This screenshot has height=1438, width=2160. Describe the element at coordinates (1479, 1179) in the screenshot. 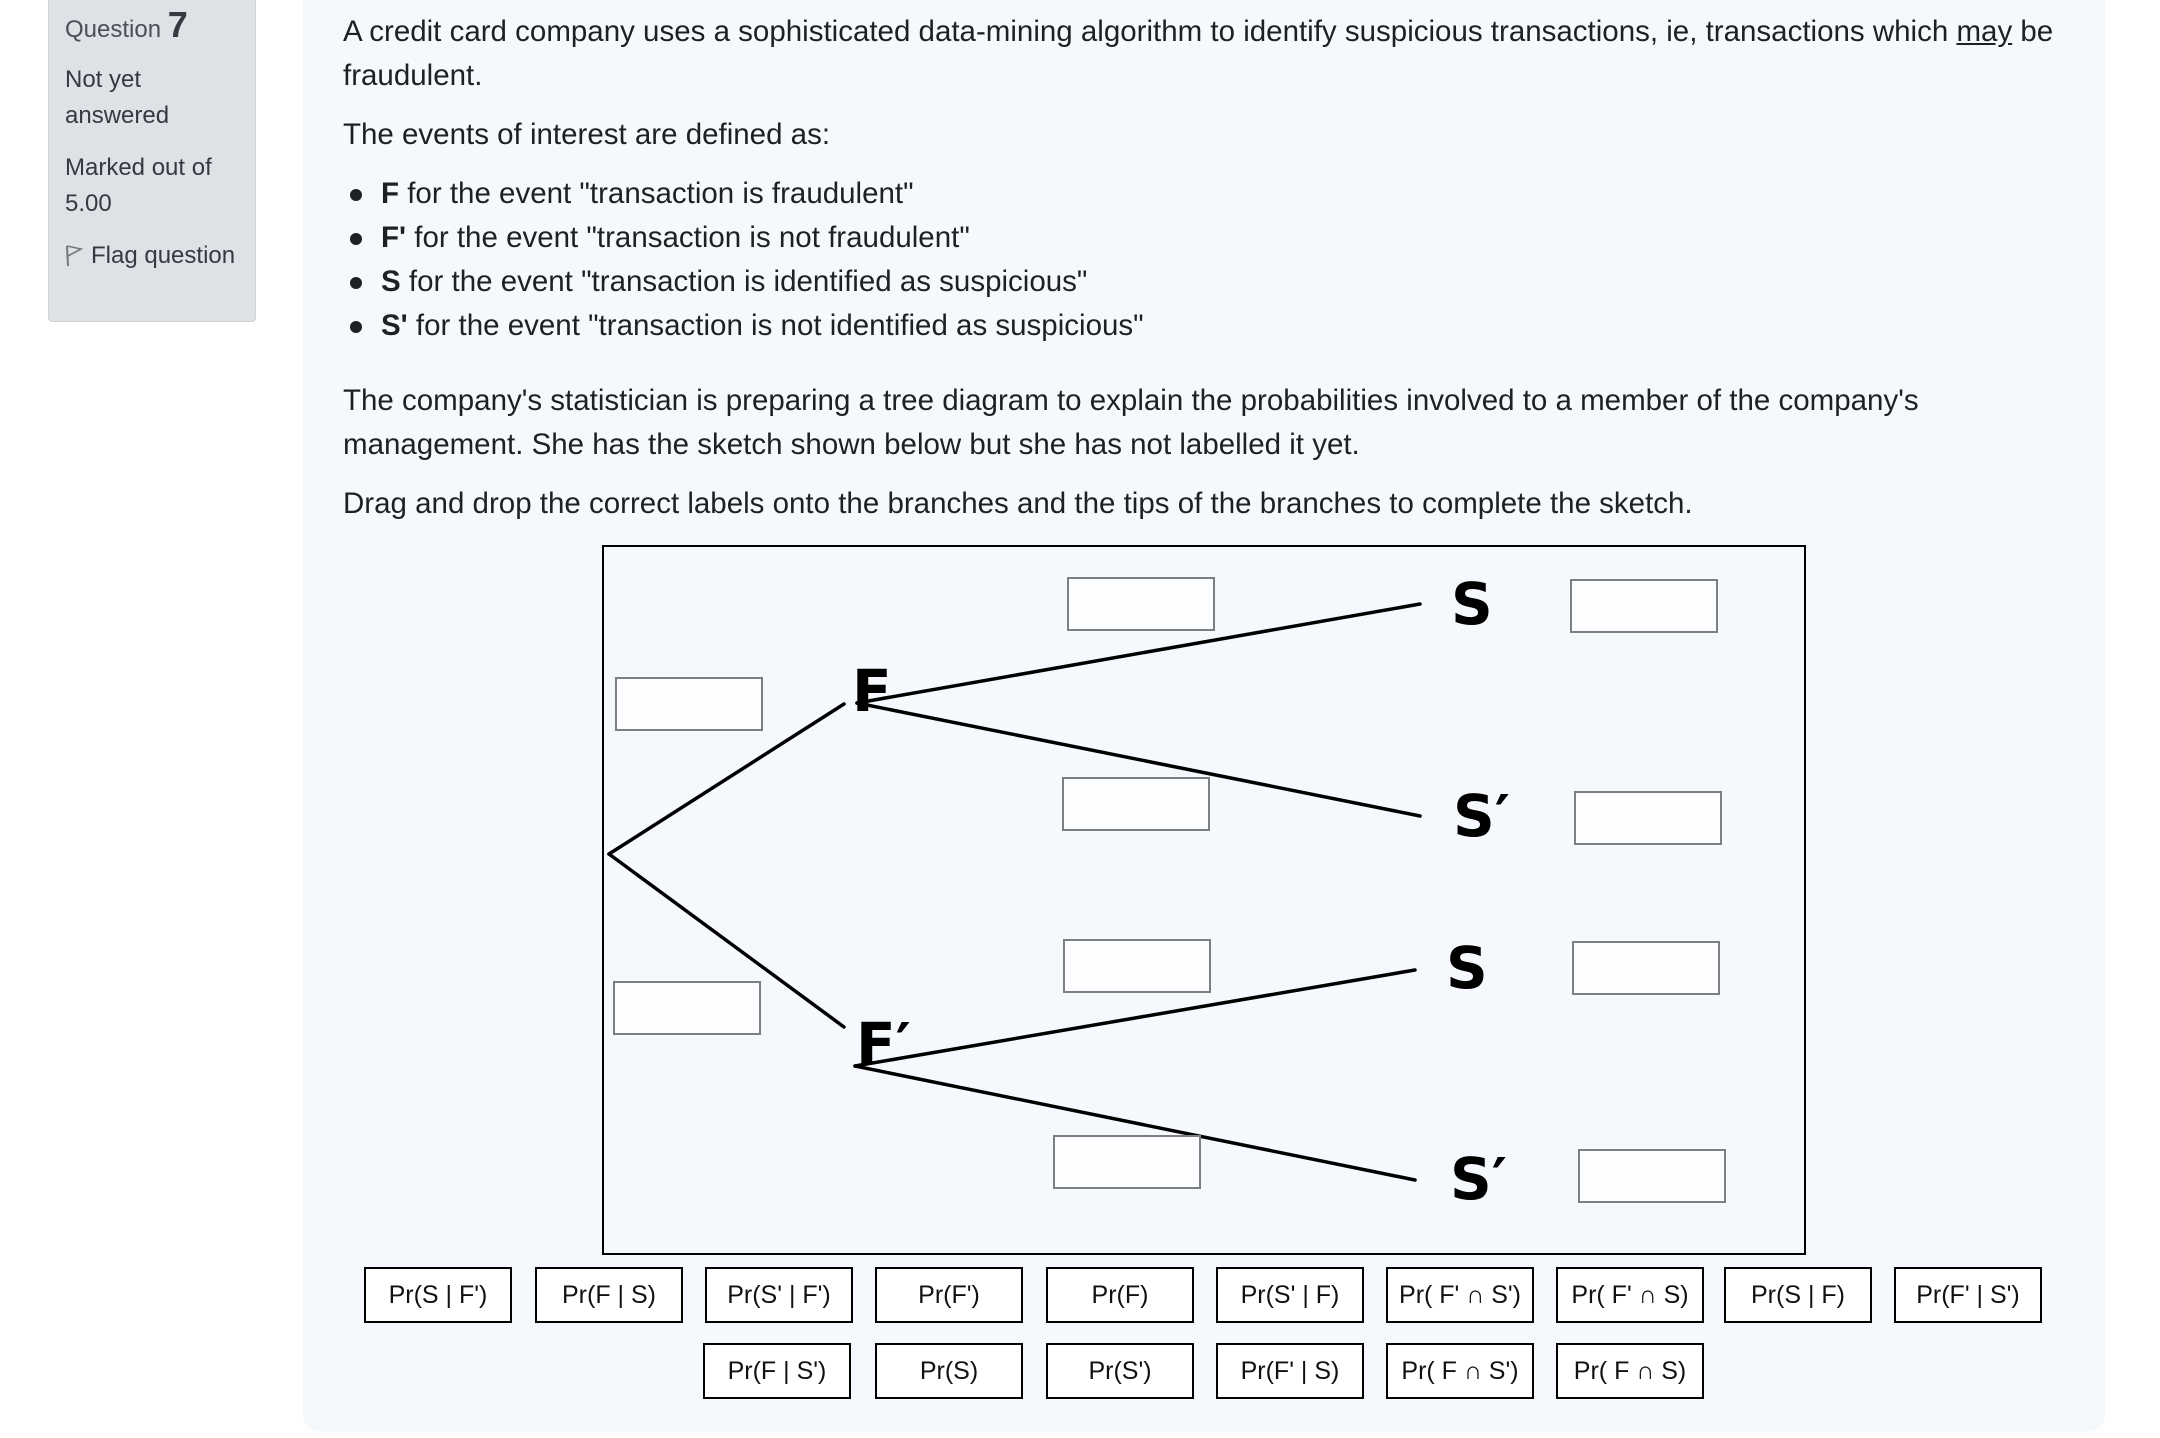

I see `node-s-prime-lower: S′` at that location.